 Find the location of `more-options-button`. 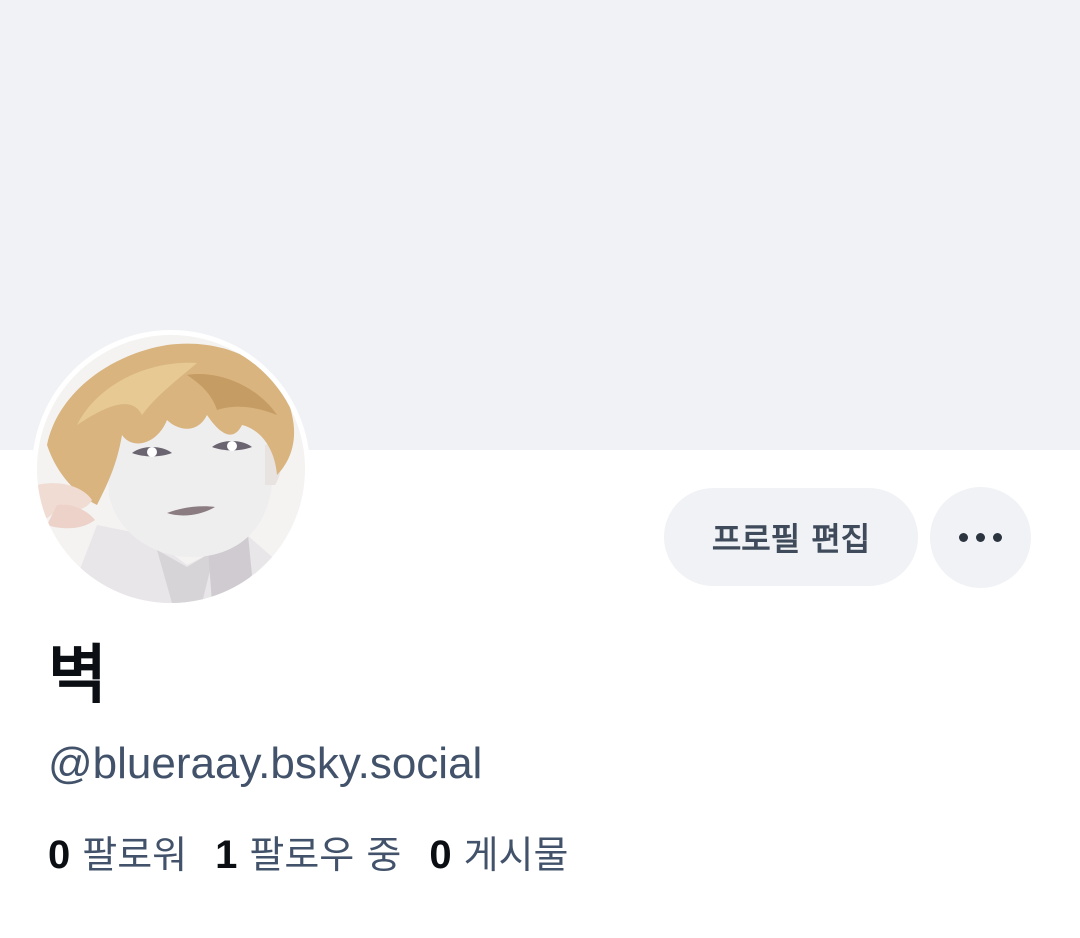

more-options-button is located at coordinates (980, 537).